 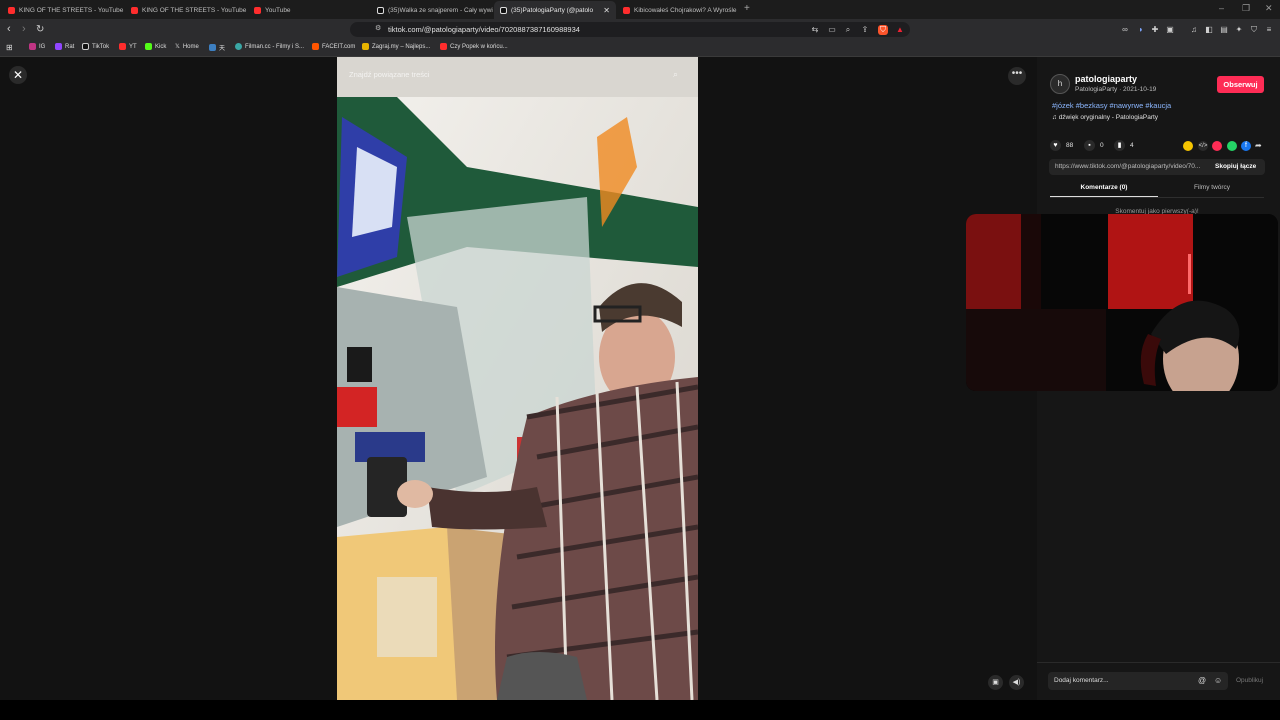 I want to click on minimize-icon: –, so click(x=1221, y=8).